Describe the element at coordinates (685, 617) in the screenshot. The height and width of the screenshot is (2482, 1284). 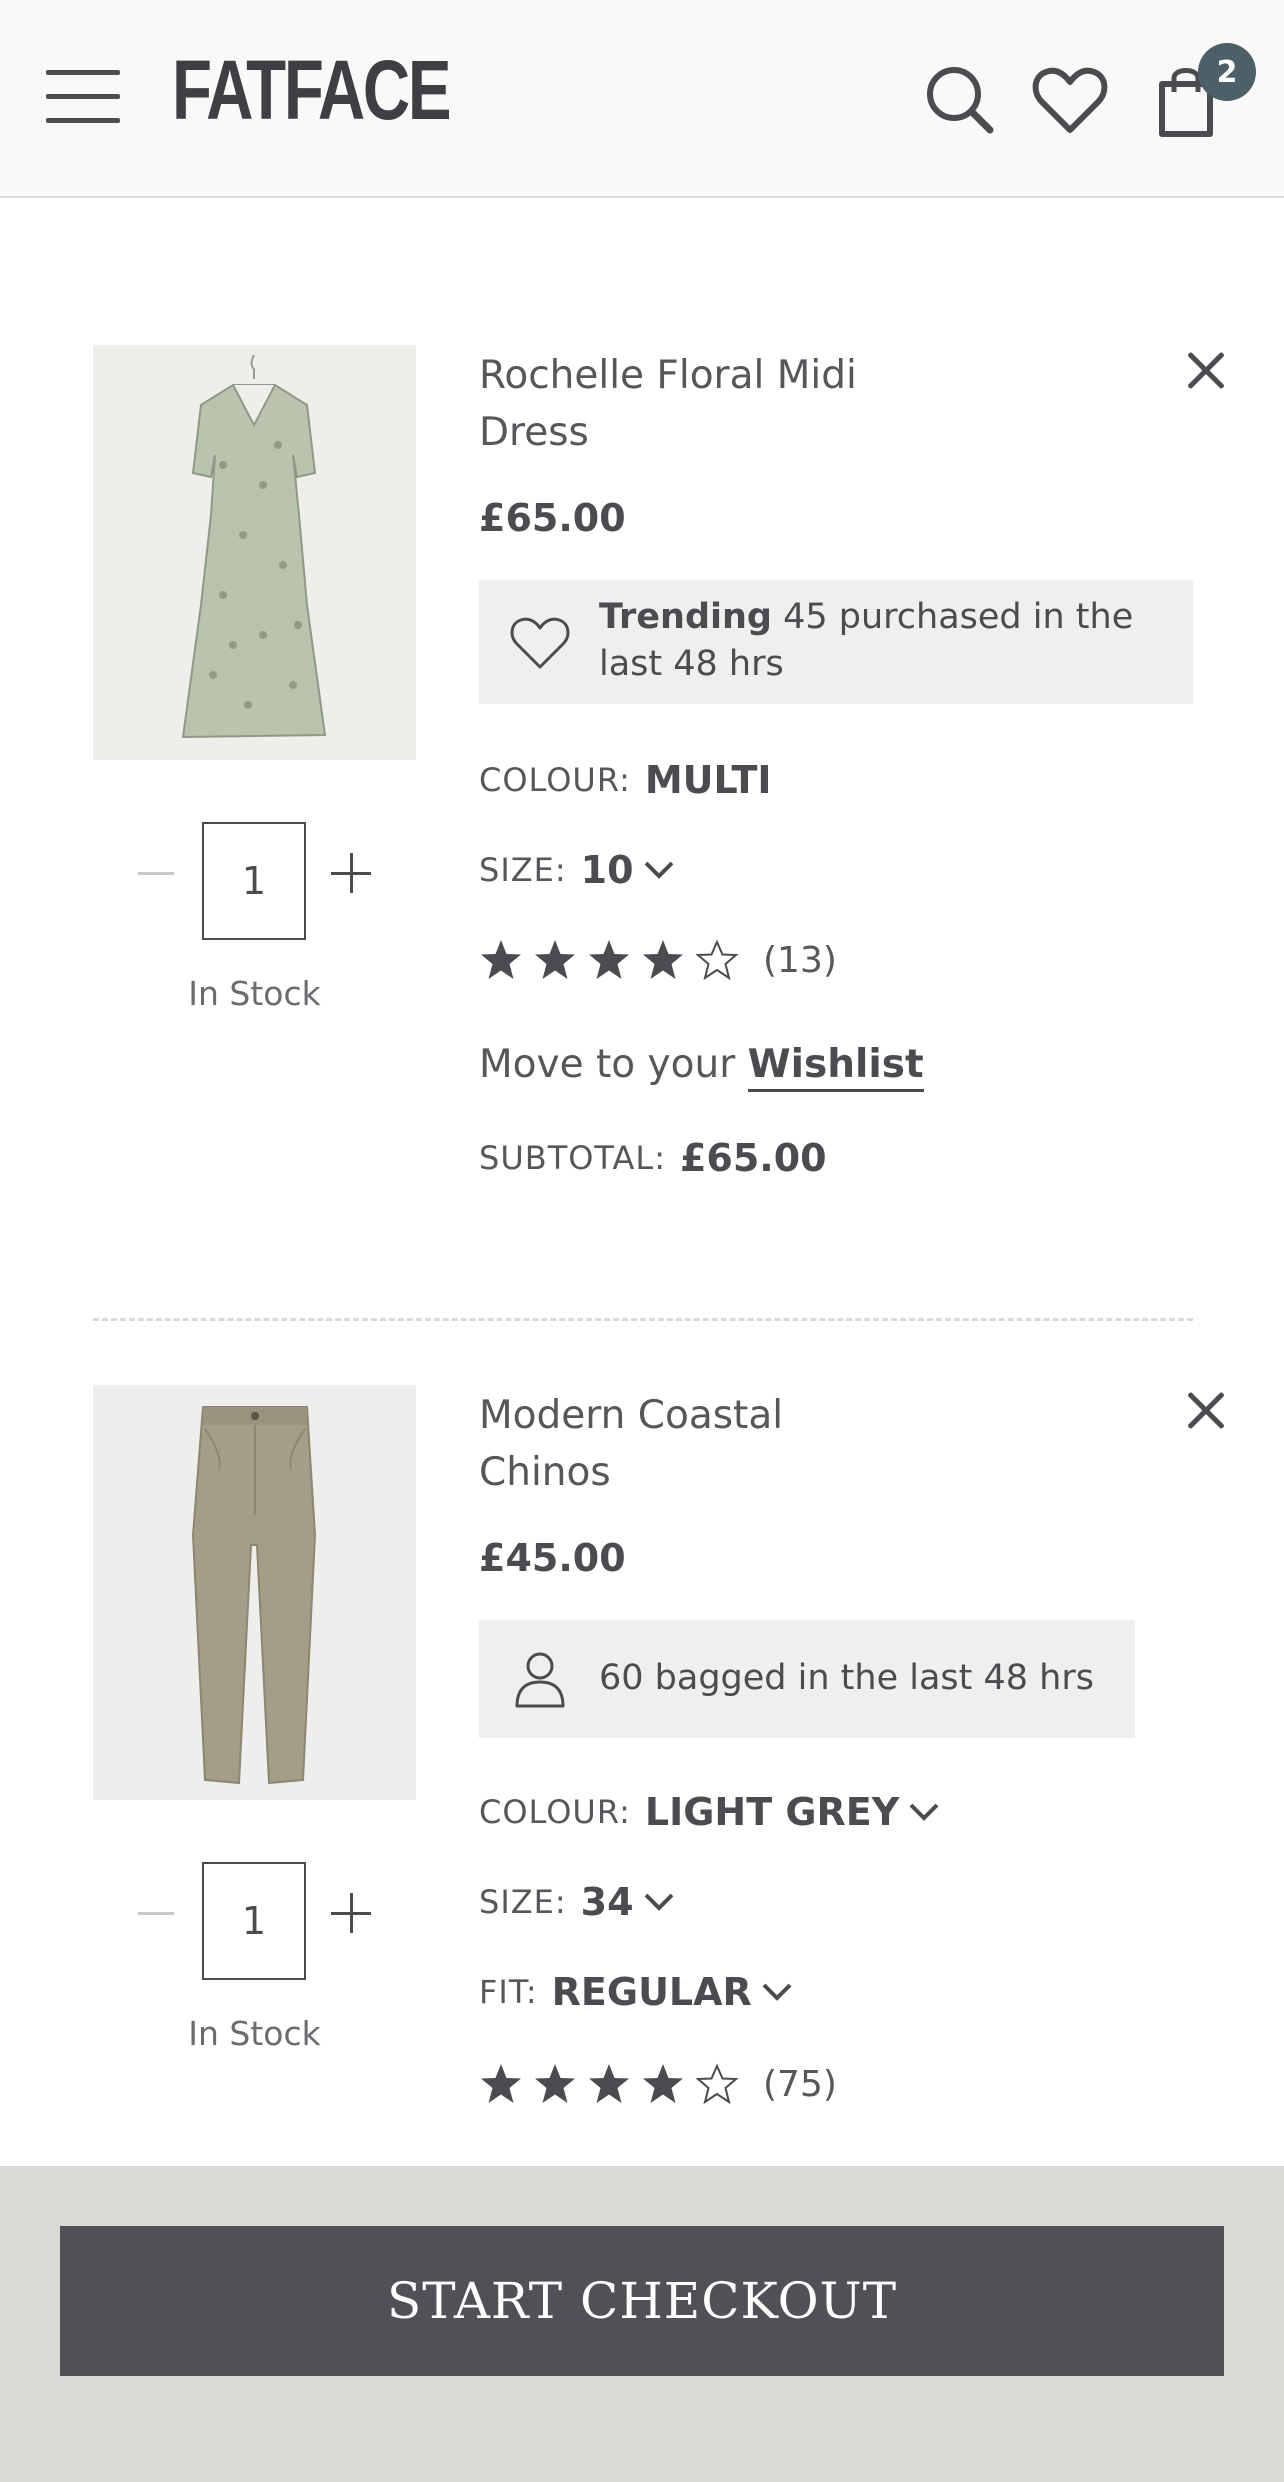
I see `promo-bold: Trending` at that location.